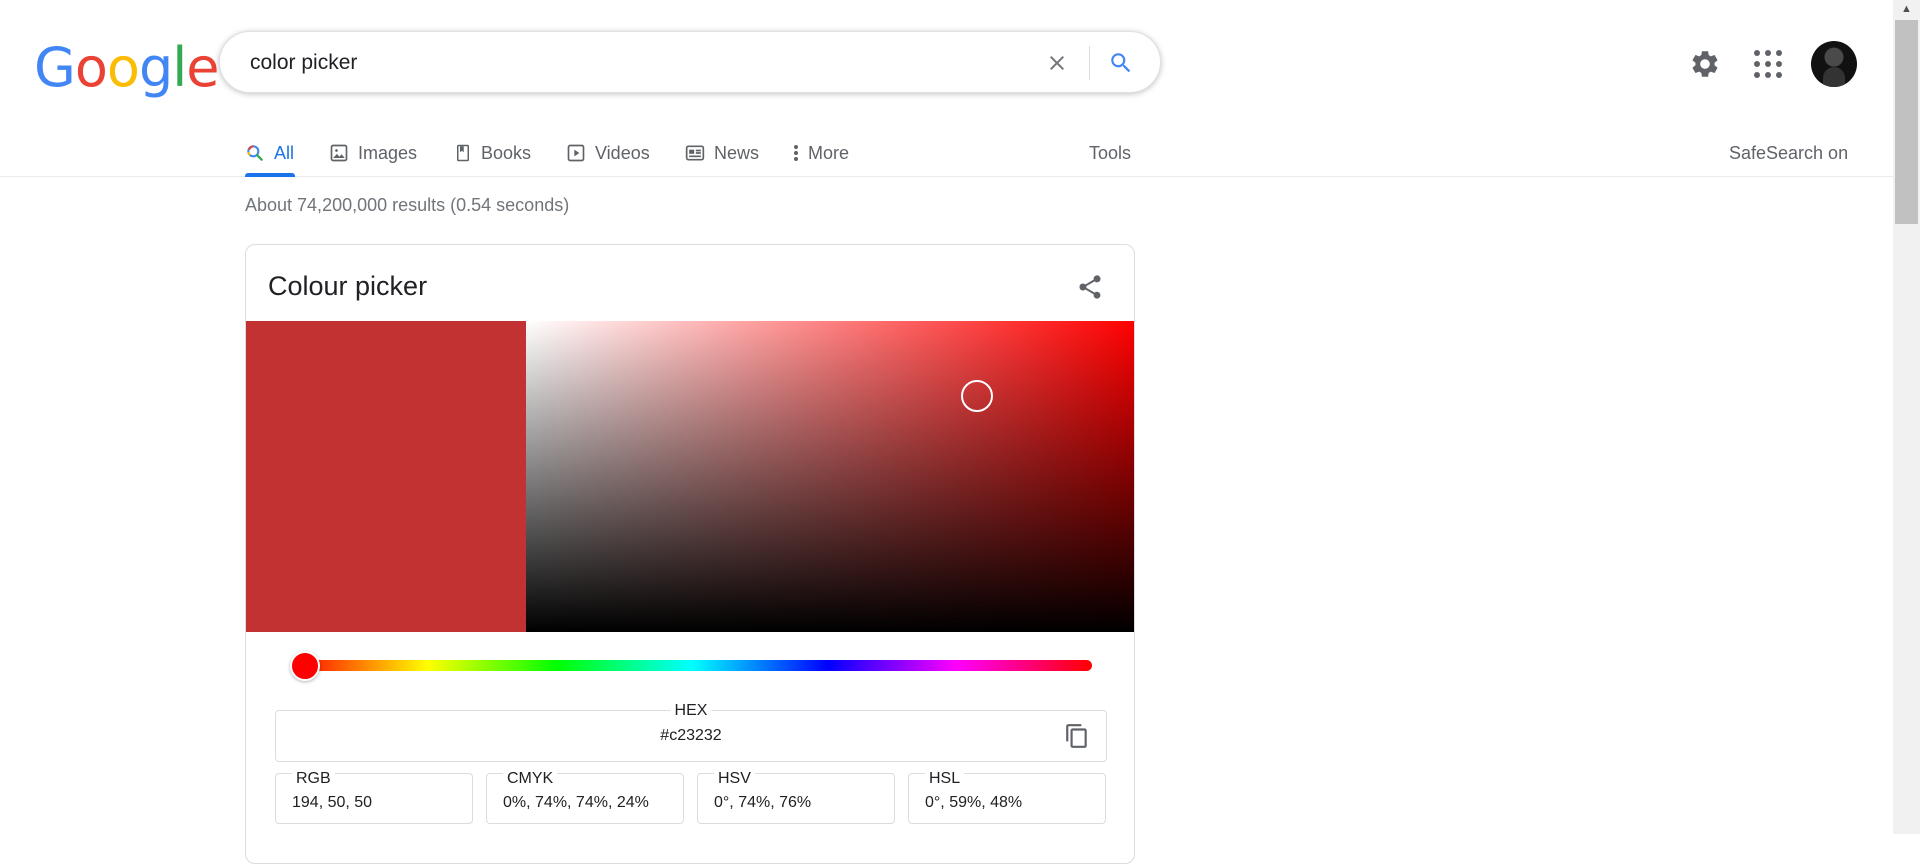  Describe the element at coordinates (618, 63) in the screenshot. I see `search-input` at that location.